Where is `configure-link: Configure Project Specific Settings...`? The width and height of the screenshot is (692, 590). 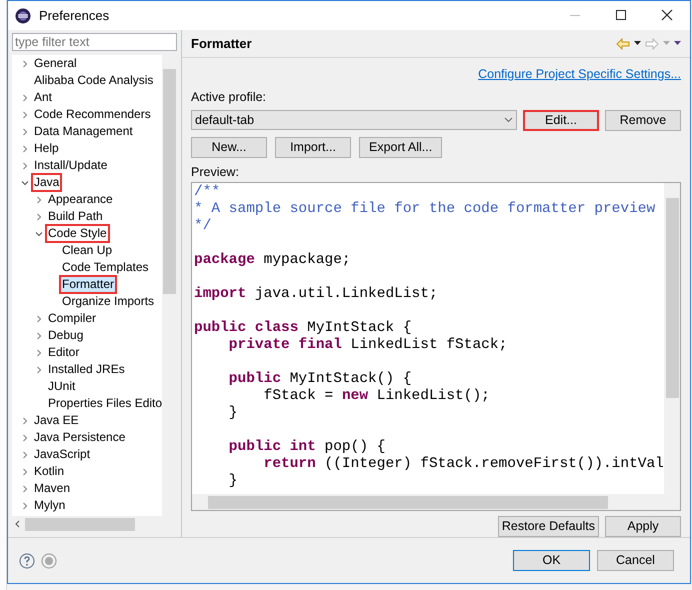 configure-link: Configure Project Specific Settings... is located at coordinates (579, 74).